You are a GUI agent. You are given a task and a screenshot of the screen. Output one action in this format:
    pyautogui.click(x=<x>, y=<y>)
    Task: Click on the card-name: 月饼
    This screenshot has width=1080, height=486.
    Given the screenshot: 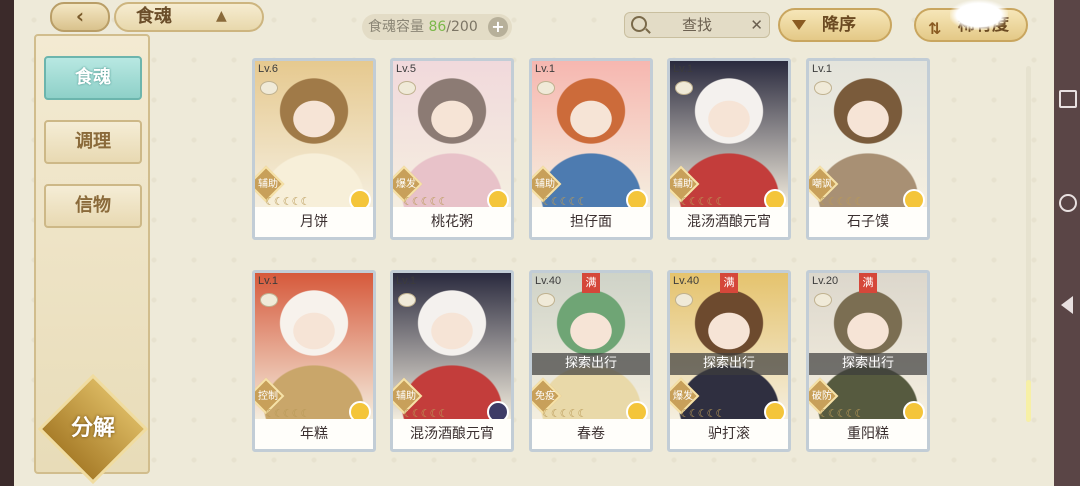 What is the action you would take?
    pyautogui.click(x=314, y=222)
    